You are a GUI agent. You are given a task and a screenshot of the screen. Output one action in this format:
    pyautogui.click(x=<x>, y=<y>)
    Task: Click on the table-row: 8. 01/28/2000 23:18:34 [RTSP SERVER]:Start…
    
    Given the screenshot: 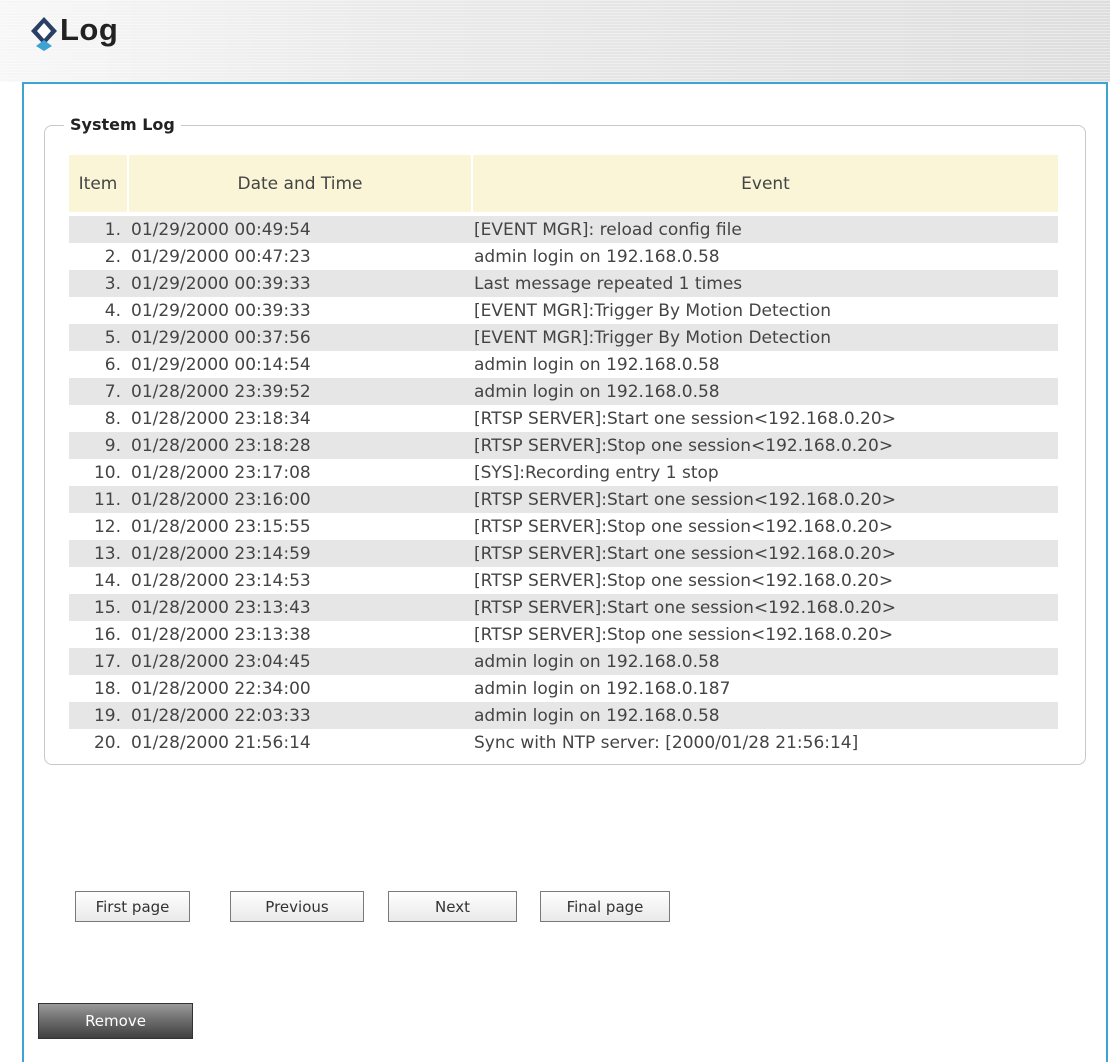 What is the action you would take?
    pyautogui.click(x=563, y=418)
    